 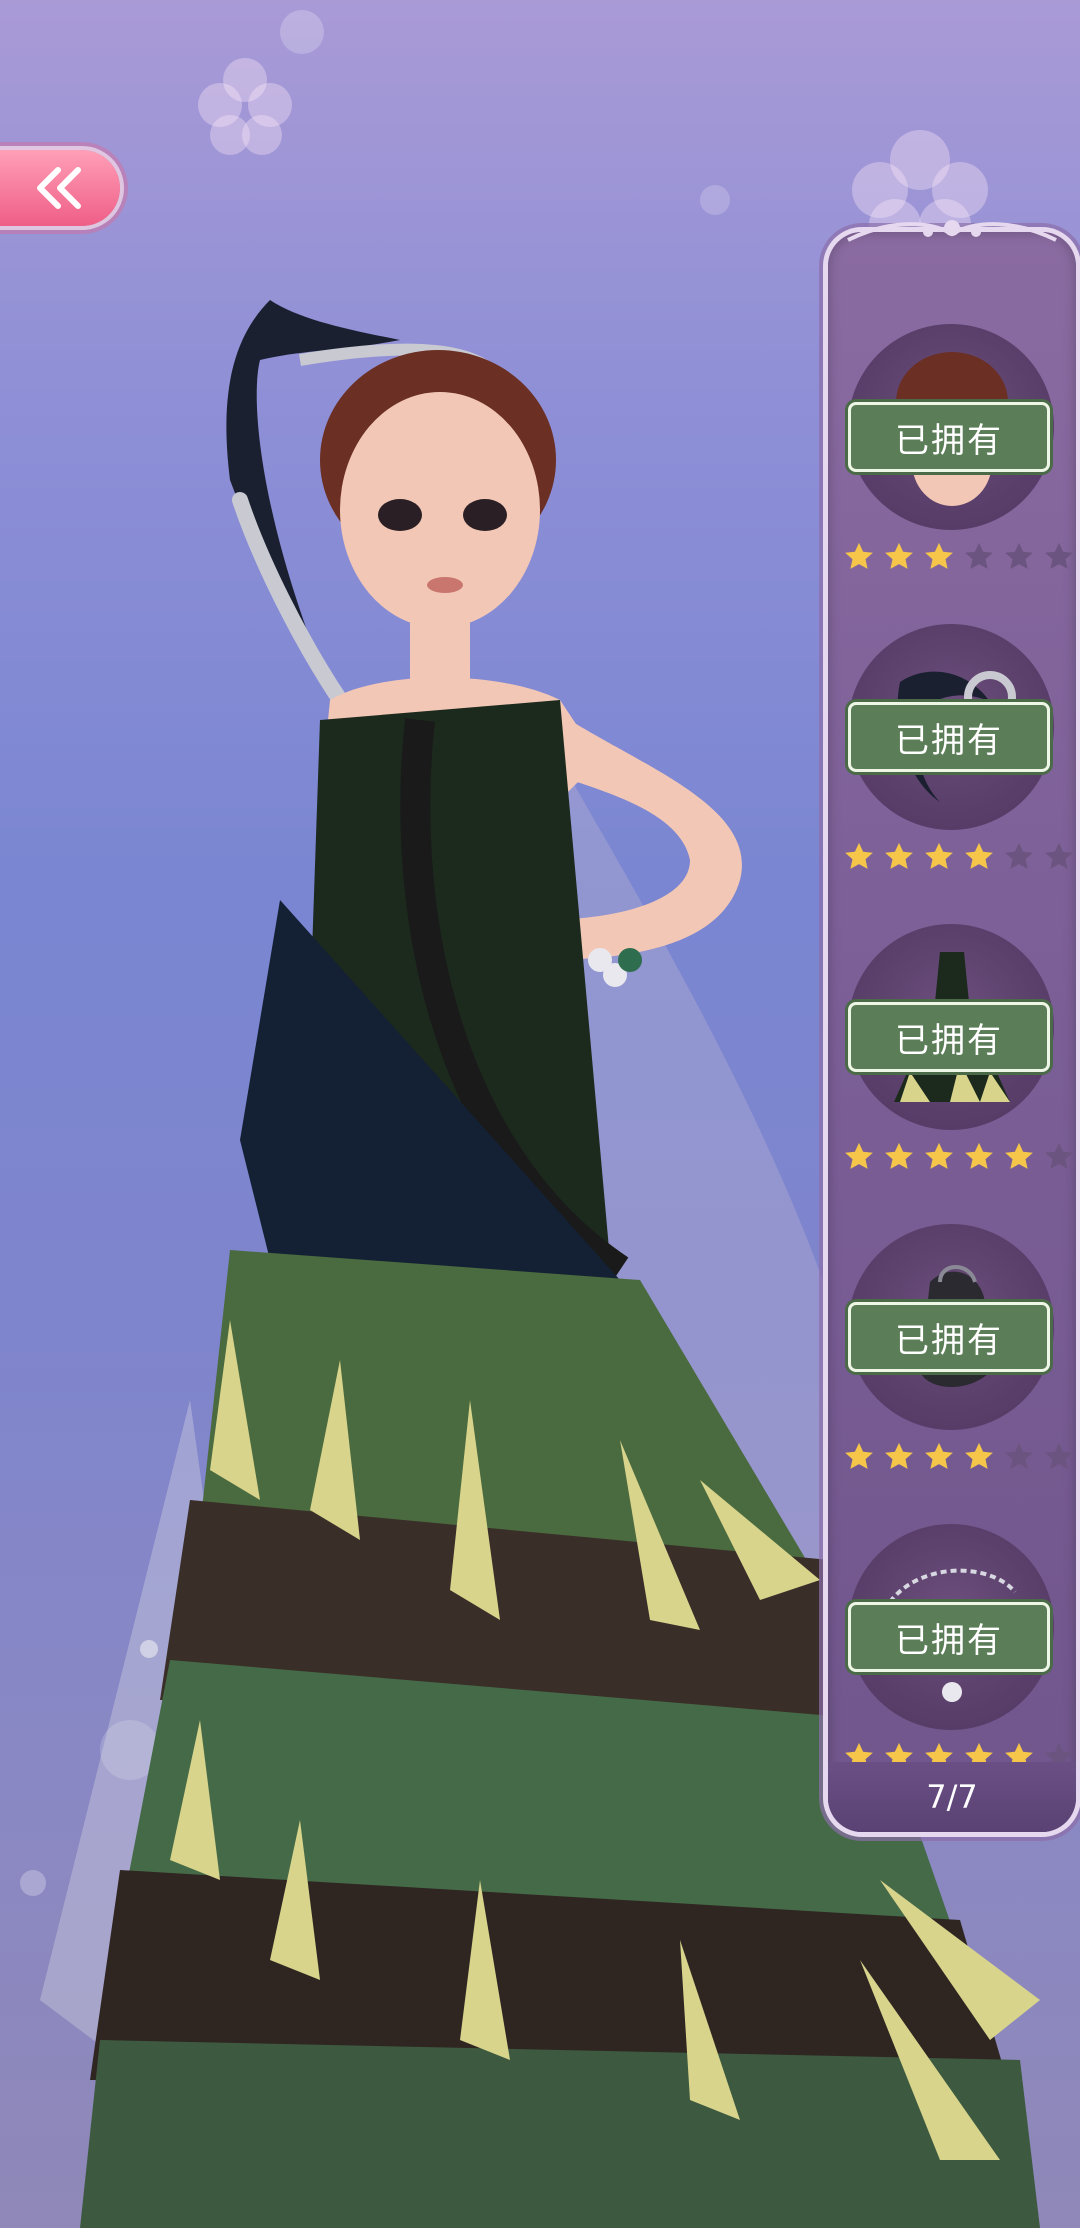 I want to click on outfit-item-shoes: 已拥有, so click(x=952, y=1362).